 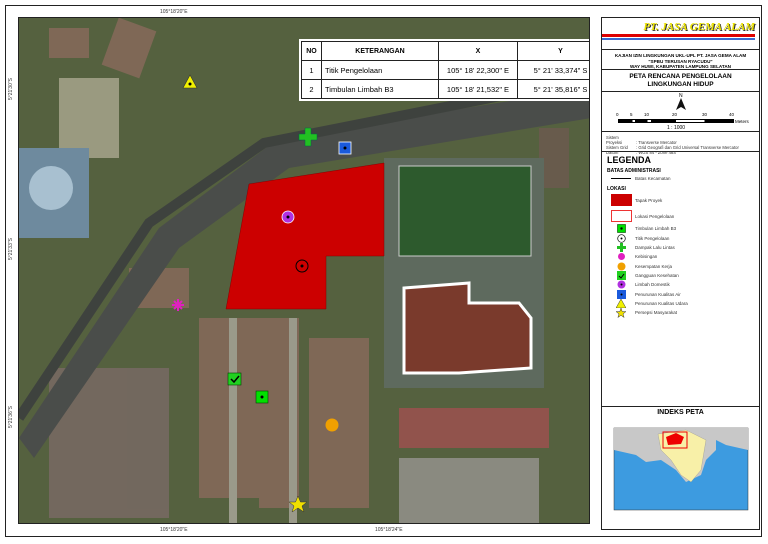 What do you see at coordinates (621, 248) in the screenshot?
I see `green-cross-icon` at bounding box center [621, 248].